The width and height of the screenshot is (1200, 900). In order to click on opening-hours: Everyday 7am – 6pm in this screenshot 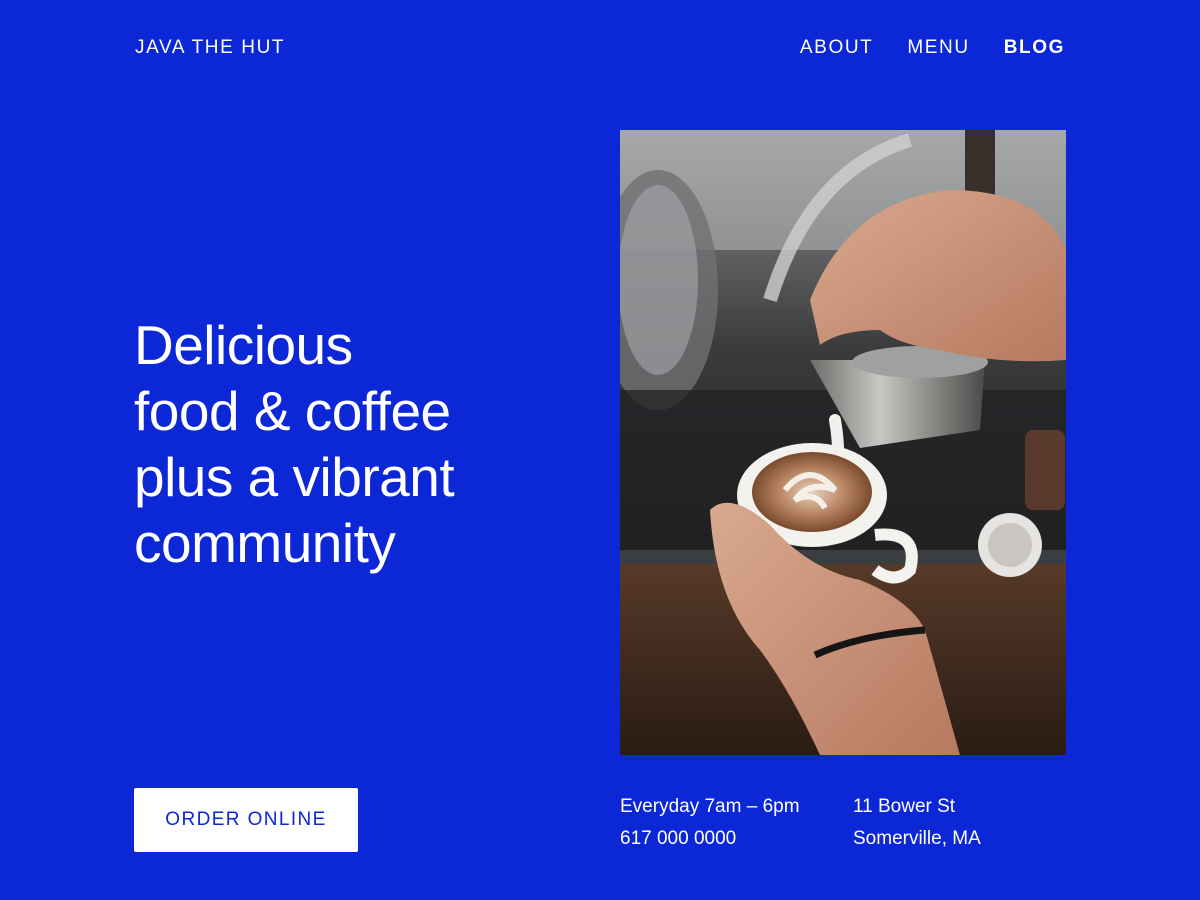, I will do `click(710, 806)`.